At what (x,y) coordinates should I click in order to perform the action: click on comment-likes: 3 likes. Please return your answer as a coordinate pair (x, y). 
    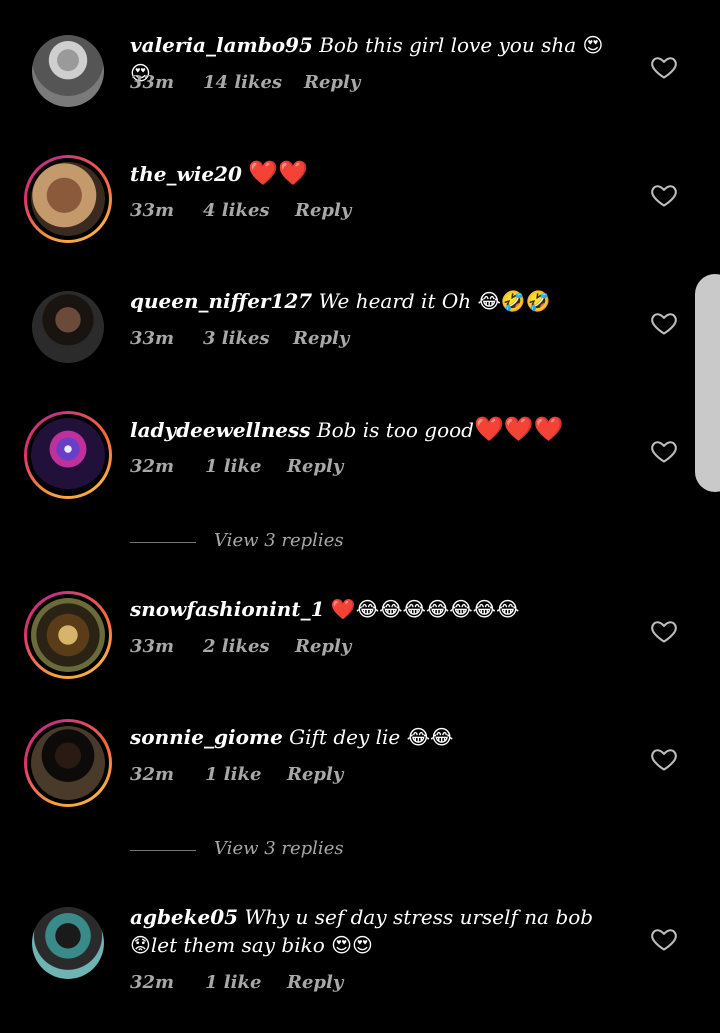
    Looking at the image, I should click on (236, 338).